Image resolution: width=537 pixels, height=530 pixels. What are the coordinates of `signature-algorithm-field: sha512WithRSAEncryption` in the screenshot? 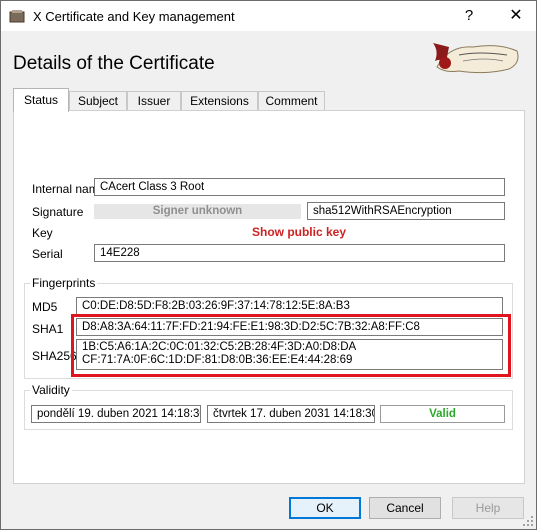 It's located at (406, 211).